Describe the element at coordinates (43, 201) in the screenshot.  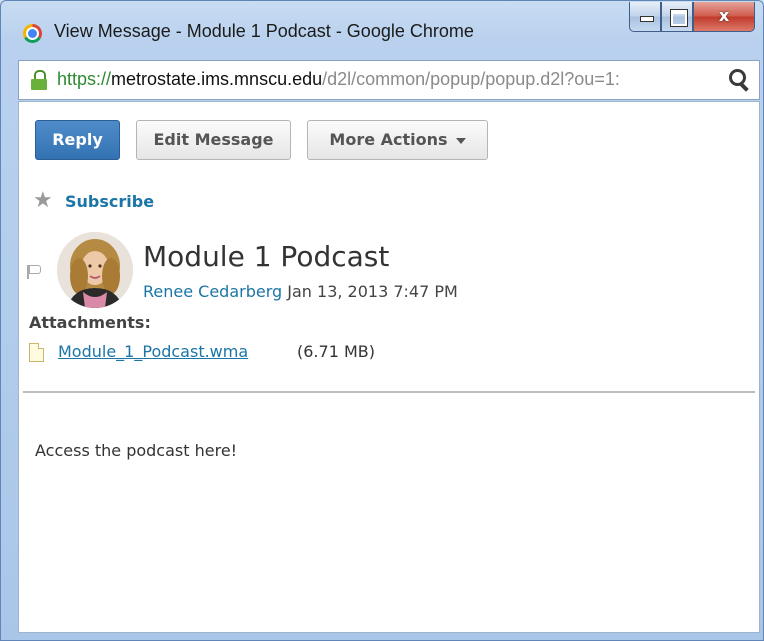
I see `star-icon: ★` at that location.